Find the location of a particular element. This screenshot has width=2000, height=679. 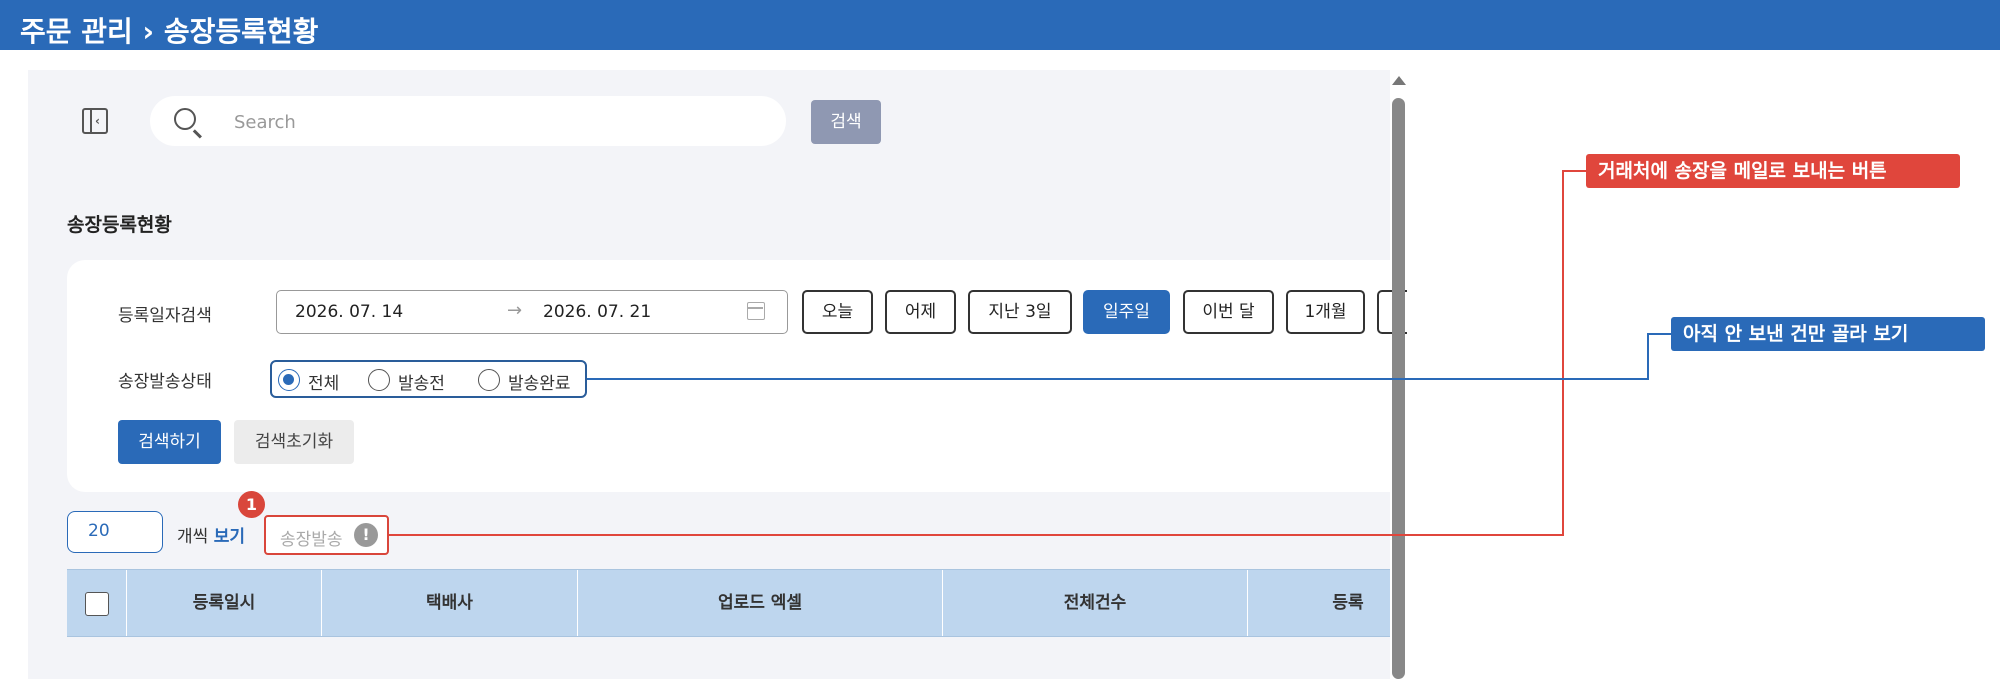

status-filter-connector is located at coordinates (1129, 356).